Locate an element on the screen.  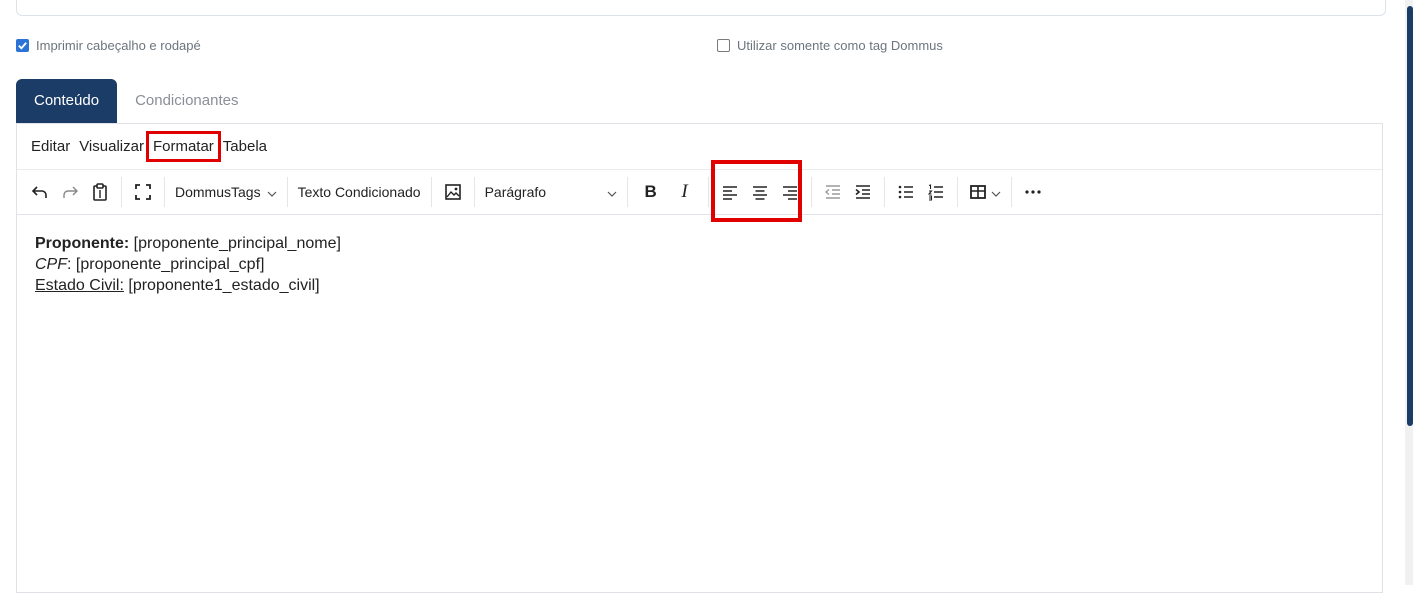
paragraph-format-dropdown: Parágrafo is located at coordinates (551, 192).